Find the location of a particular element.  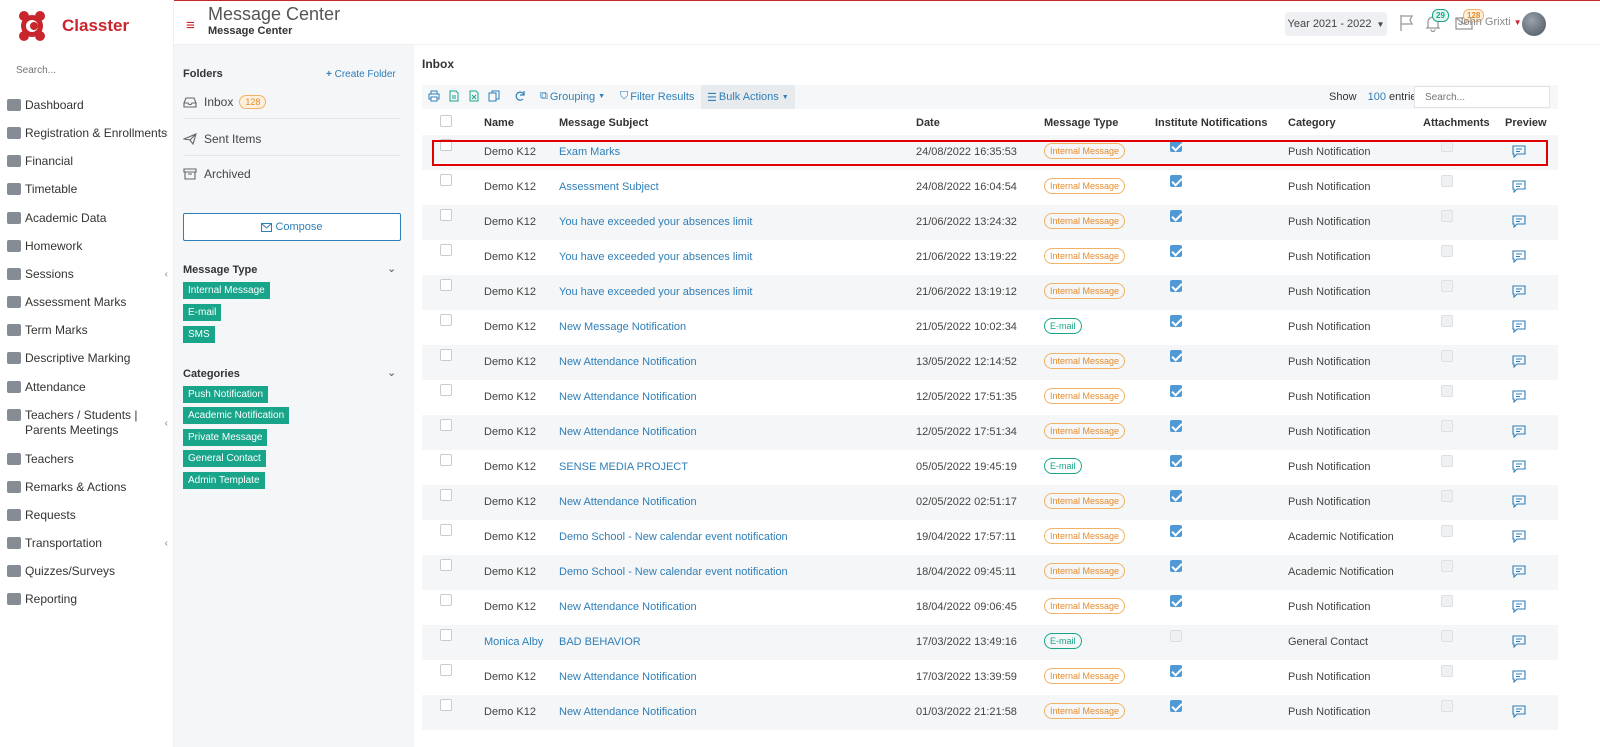

message-subject-link: Assessment Subject is located at coordinates (609, 187).